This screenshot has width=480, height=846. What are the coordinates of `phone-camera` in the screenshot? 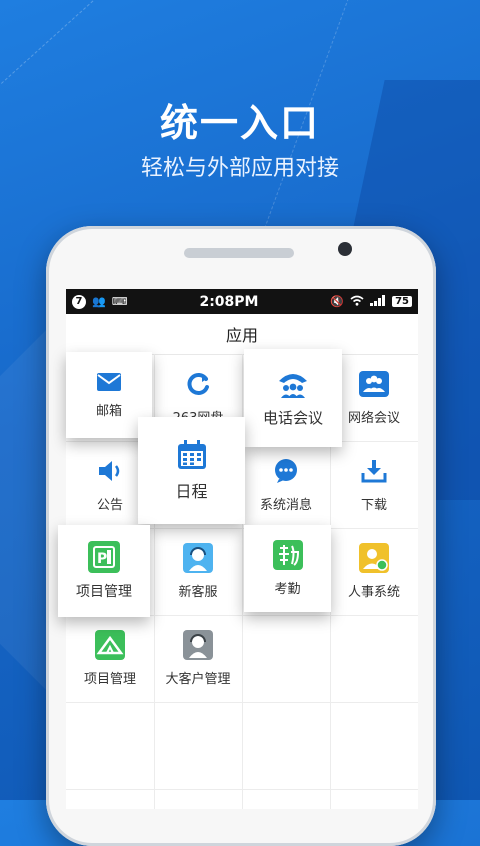 It's located at (345, 249).